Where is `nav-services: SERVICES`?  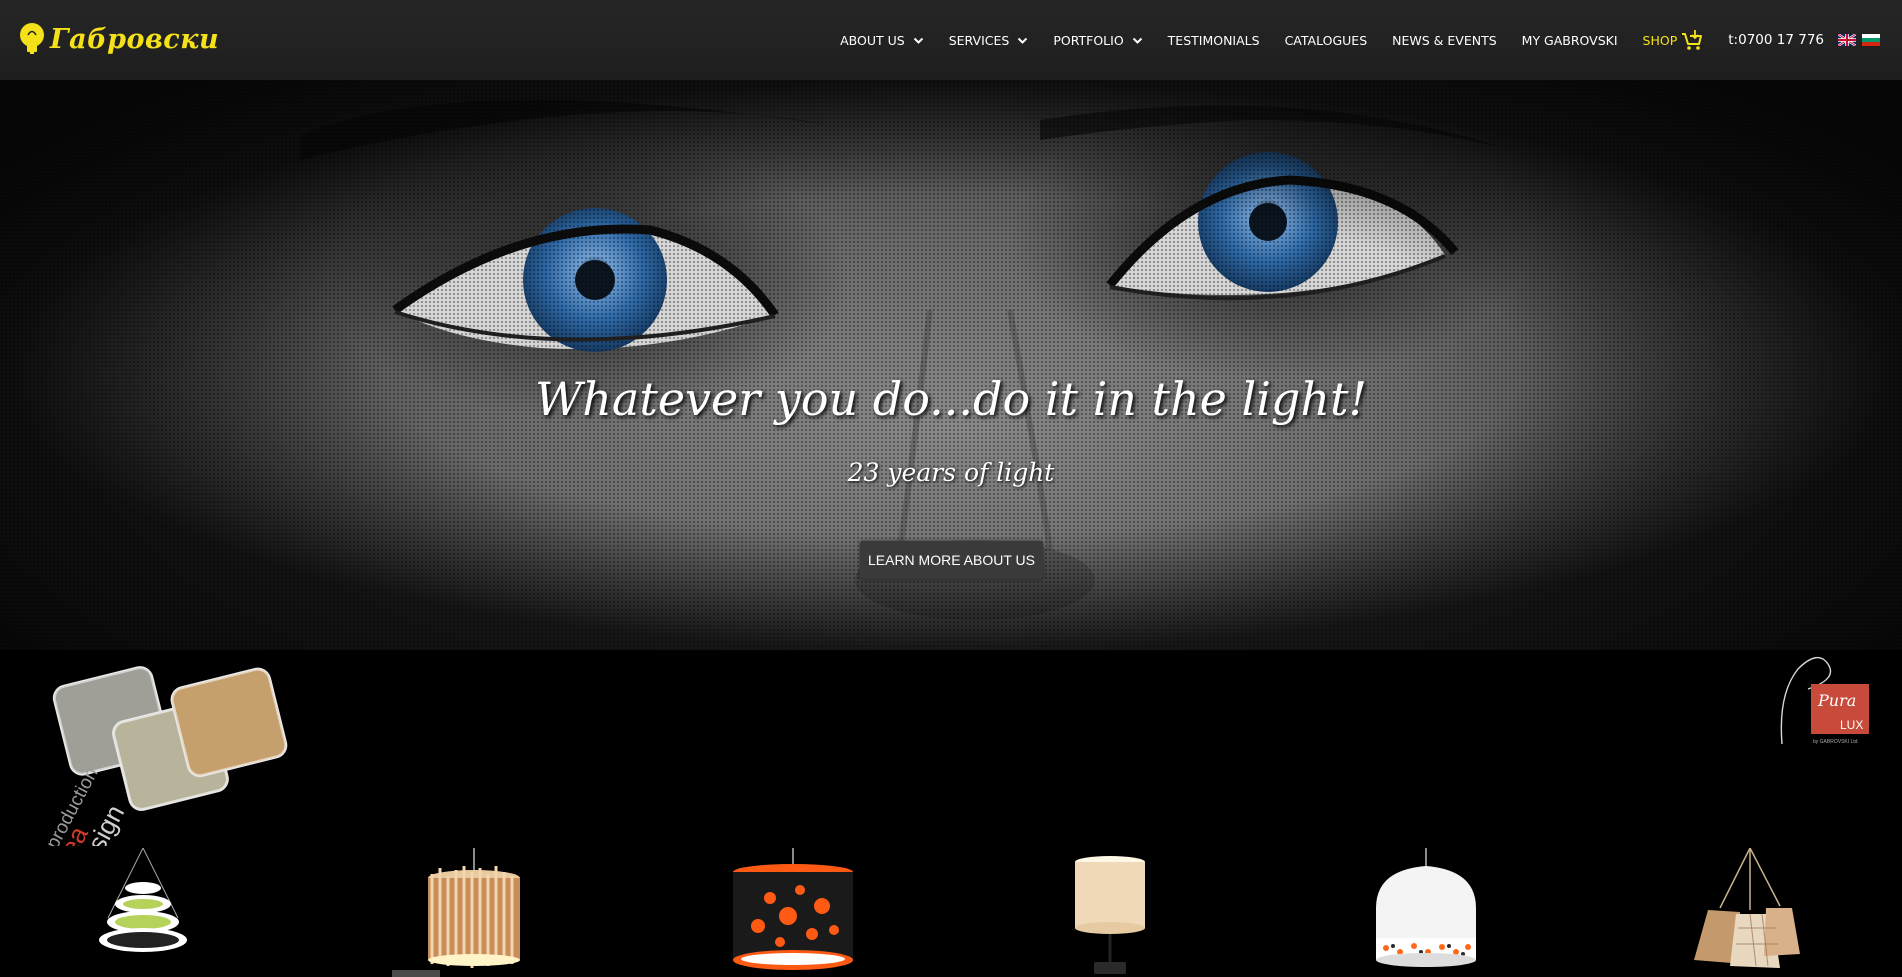 nav-services: SERVICES is located at coordinates (989, 40).